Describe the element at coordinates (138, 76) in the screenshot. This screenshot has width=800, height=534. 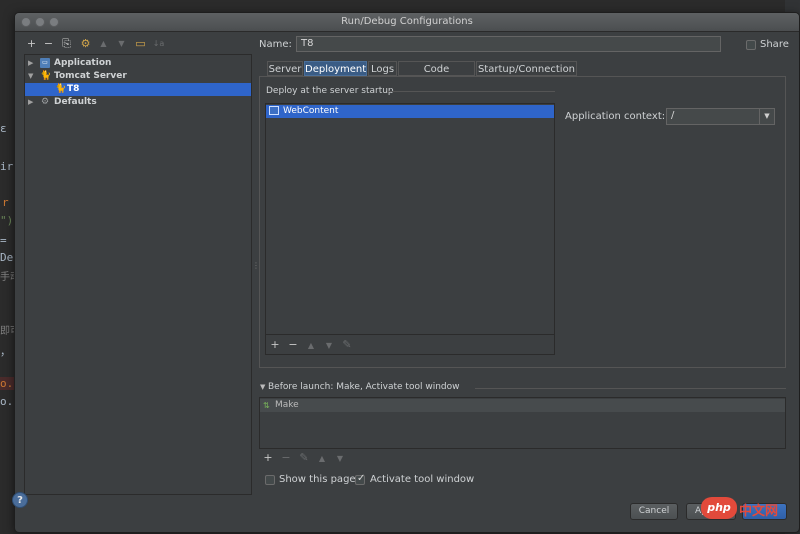
I see `tree-item-tomcat-server: ▼ 🐈 Tomcat Server` at that location.